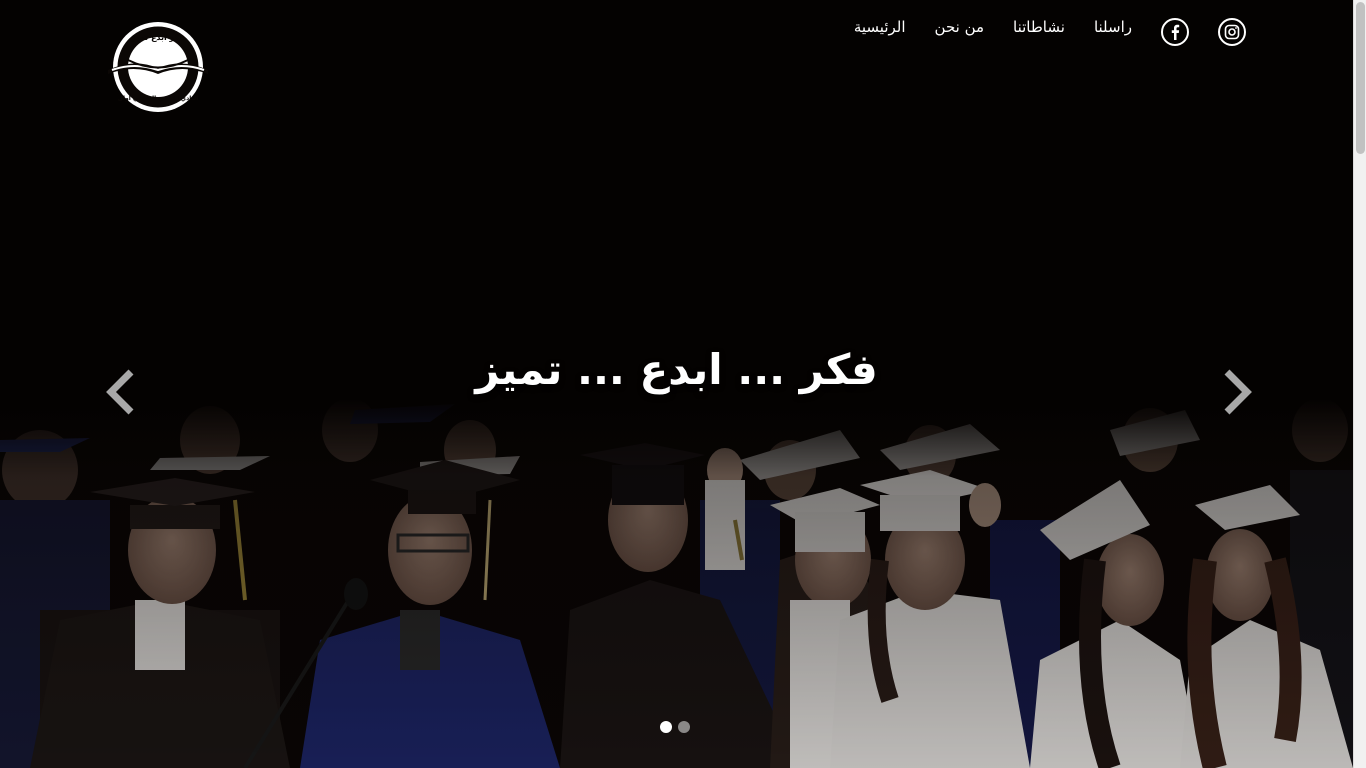  I want to click on logo-top-text: فكر ابدع تميز, so click(158, 37).